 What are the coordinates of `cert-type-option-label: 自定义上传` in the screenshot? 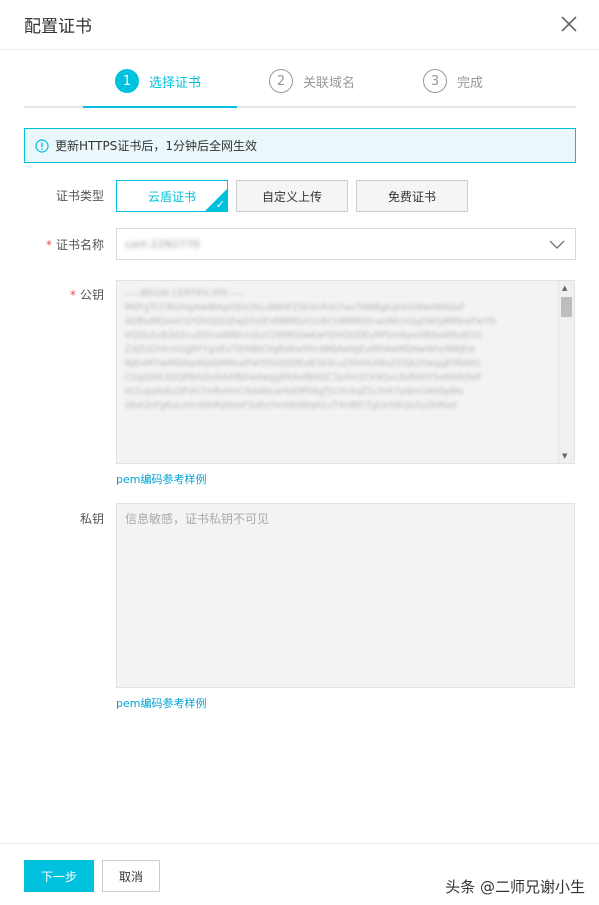 It's located at (291, 196).